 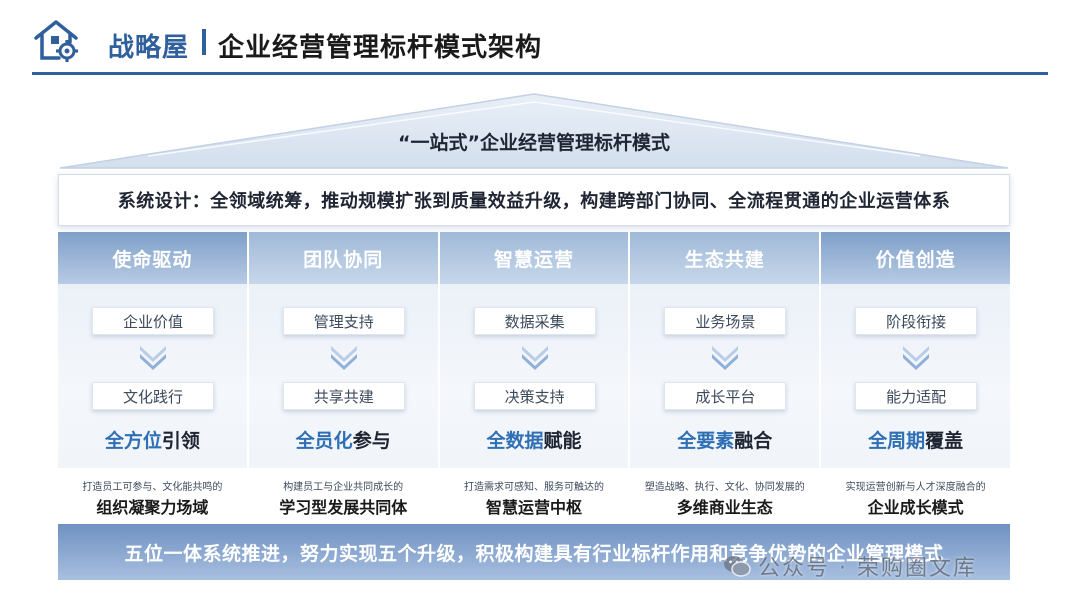 I want to click on slogan-rest: 覆盖, so click(x=944, y=441).